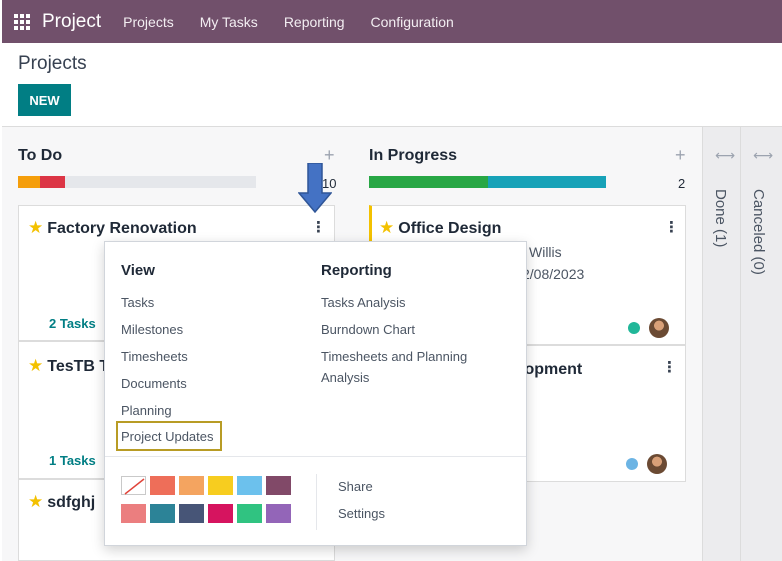 The width and height of the screenshot is (782, 561). I want to click on column-count-inprogress: 2, so click(682, 183).